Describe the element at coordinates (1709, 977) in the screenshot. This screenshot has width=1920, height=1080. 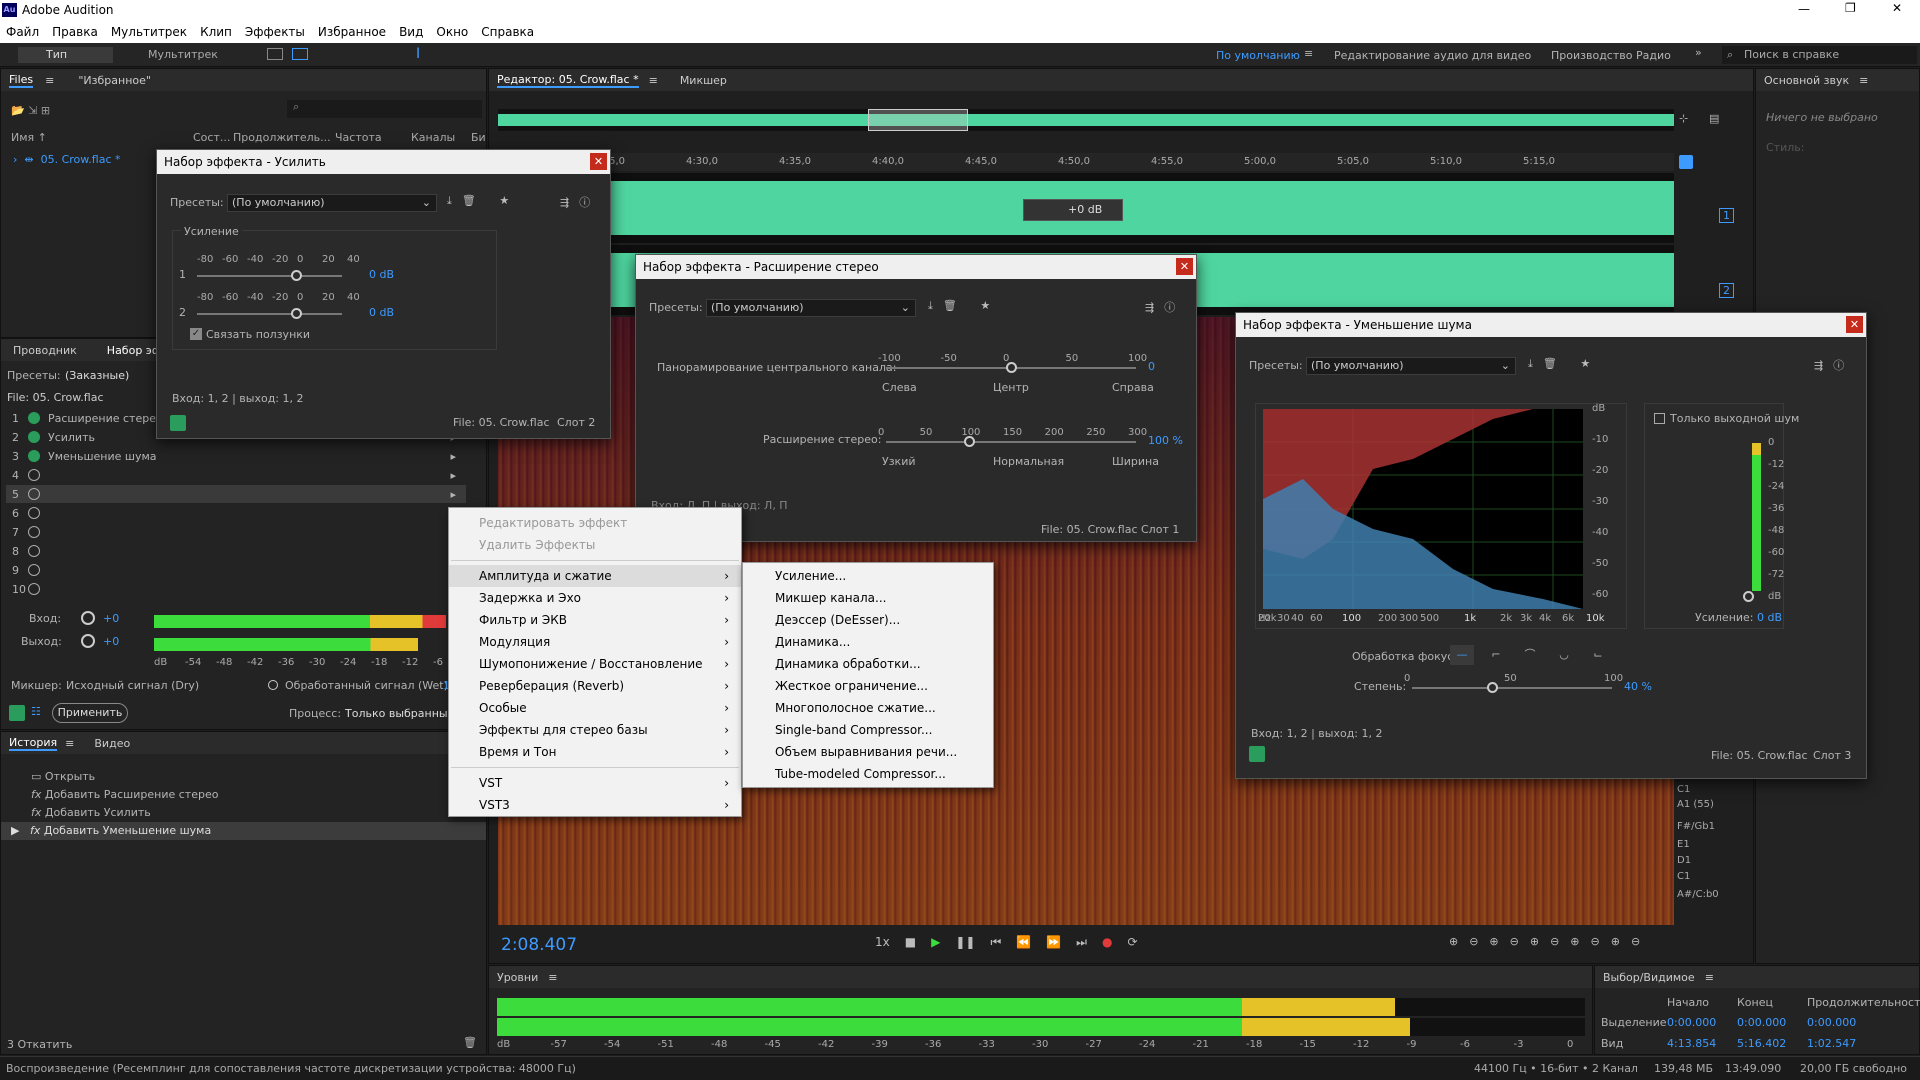
I see `selection-menu-icon: ≡` at that location.